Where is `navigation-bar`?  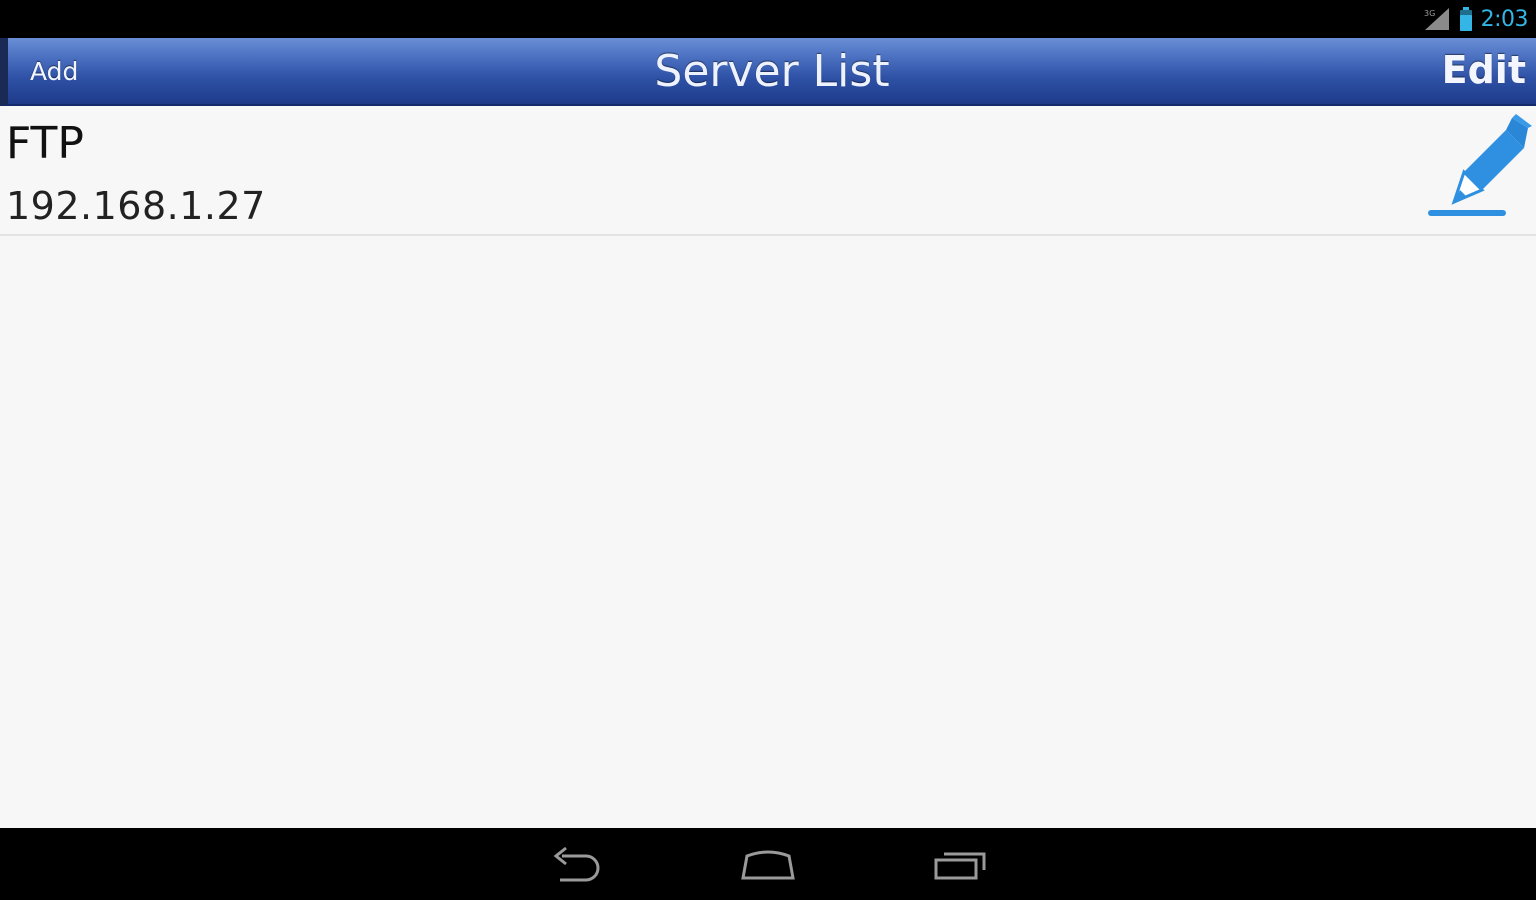 navigation-bar is located at coordinates (768, 864).